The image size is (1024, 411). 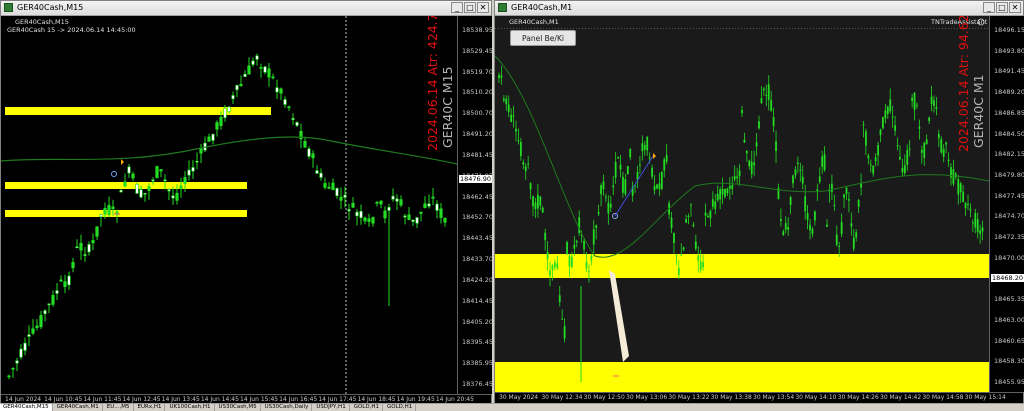 What do you see at coordinates (1007, 278) in the screenshot?
I see `current-price-label: 18468.20` at bounding box center [1007, 278].